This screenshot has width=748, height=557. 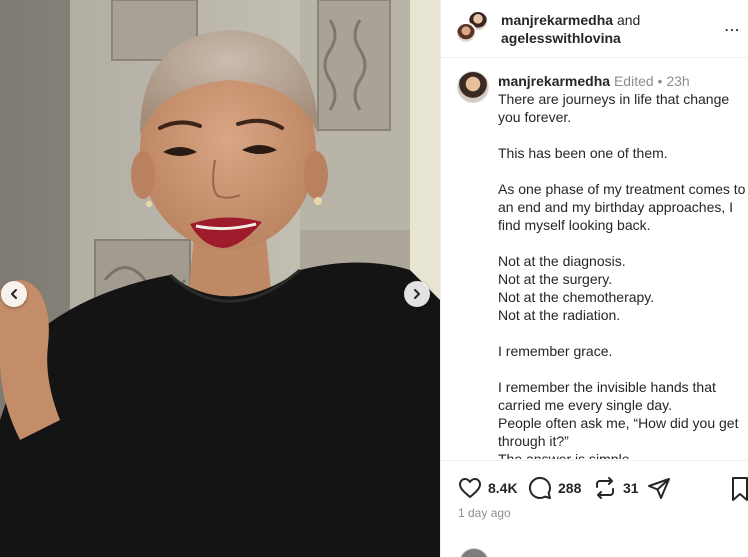 What do you see at coordinates (535, 117) in the screenshot?
I see `caption-line: you forever.` at bounding box center [535, 117].